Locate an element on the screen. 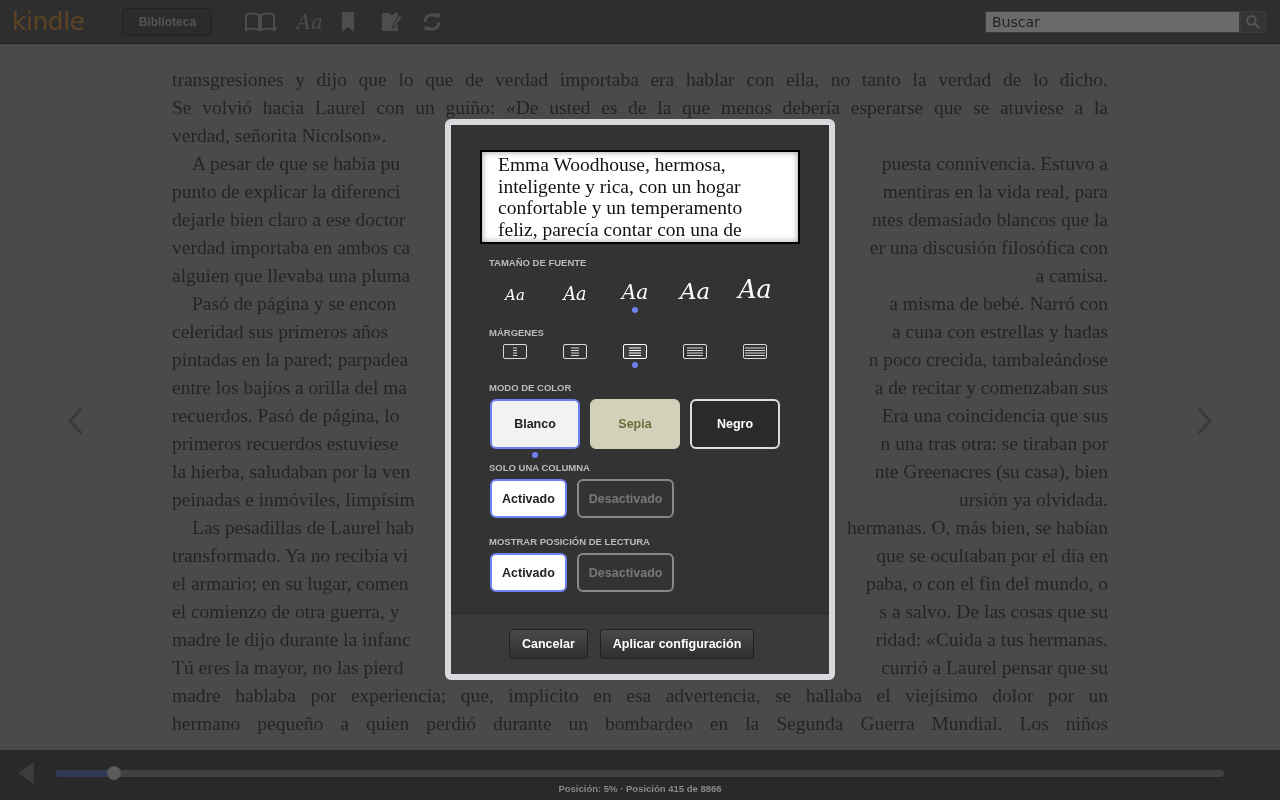 The width and height of the screenshot is (1280, 800). apply-button: Aplicar configuración is located at coordinates (677, 644).